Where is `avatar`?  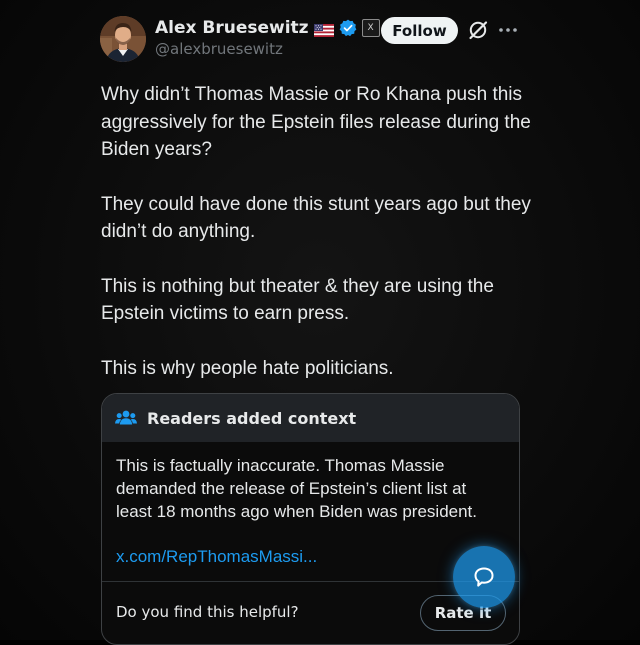
avatar is located at coordinates (123, 39).